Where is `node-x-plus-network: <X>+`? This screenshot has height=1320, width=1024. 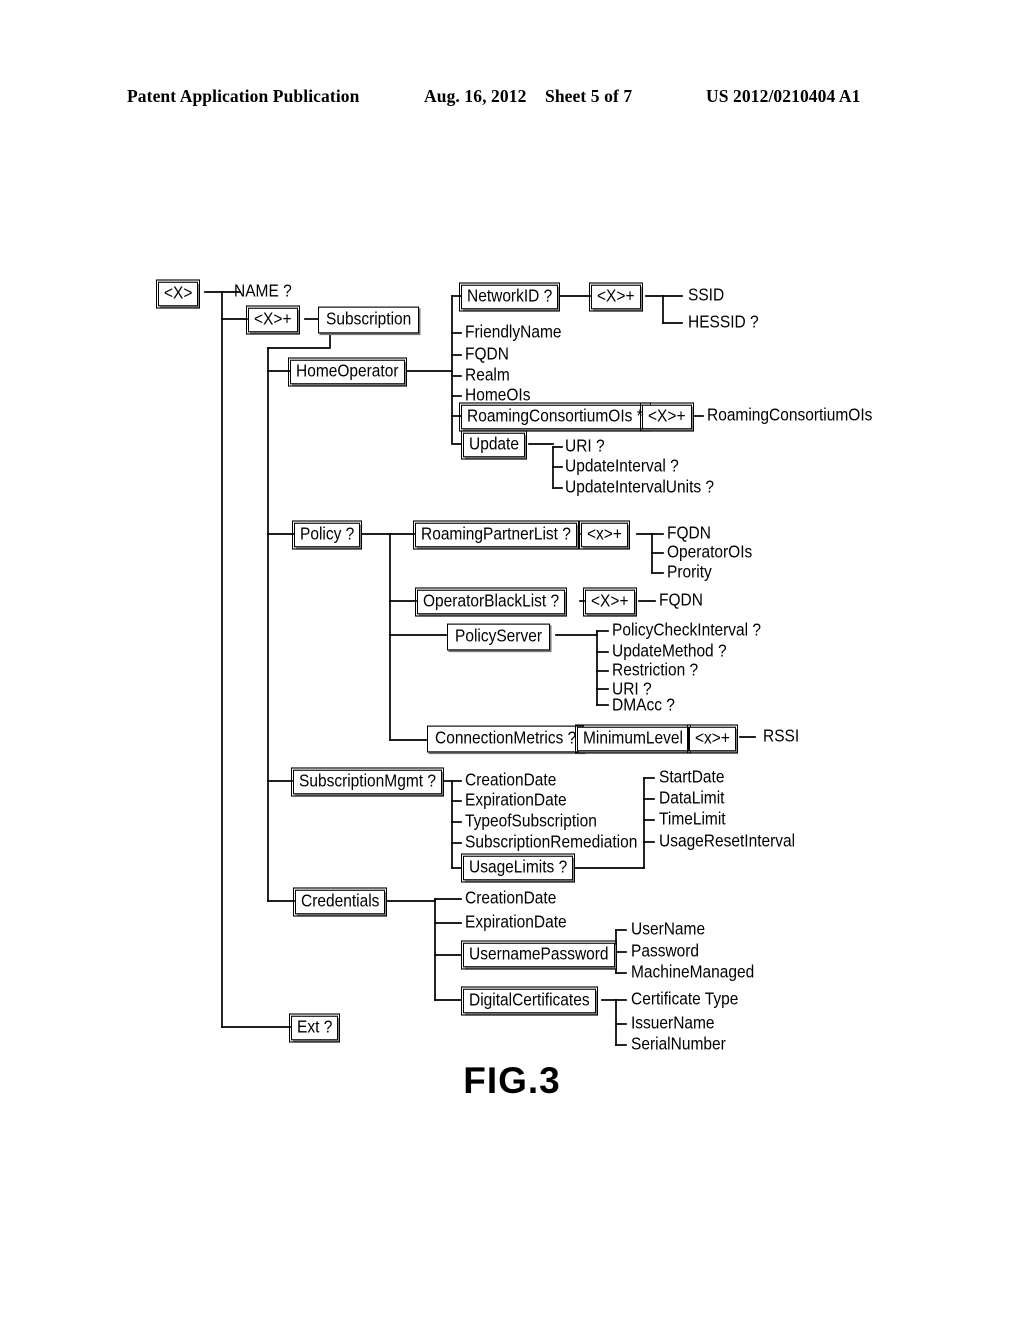 node-x-plus-network: <X>+ is located at coordinates (616, 297).